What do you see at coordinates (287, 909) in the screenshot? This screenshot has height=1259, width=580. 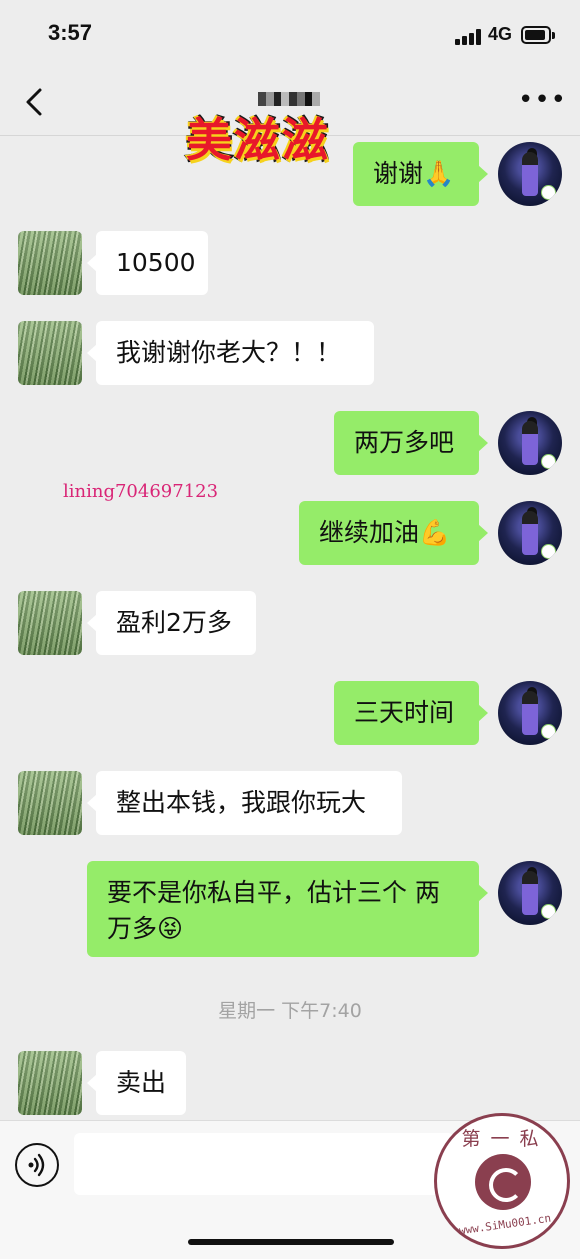 I see `message-bubble-outgoing: 要不是你私自平，估计三个 两万多😝` at bounding box center [287, 909].